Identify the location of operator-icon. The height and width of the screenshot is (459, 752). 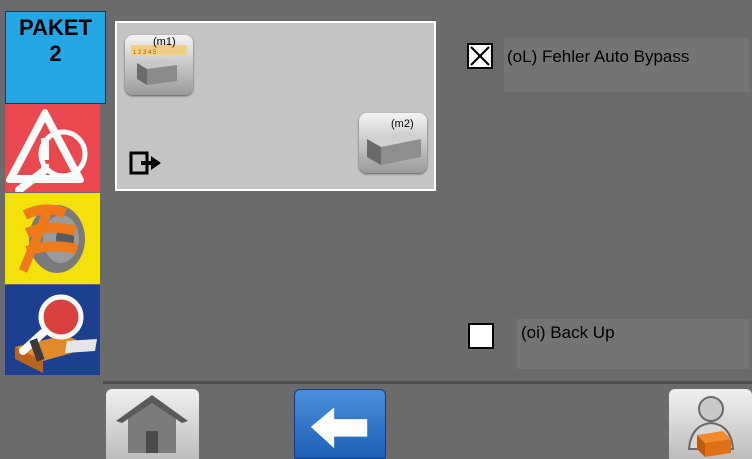
(711, 426).